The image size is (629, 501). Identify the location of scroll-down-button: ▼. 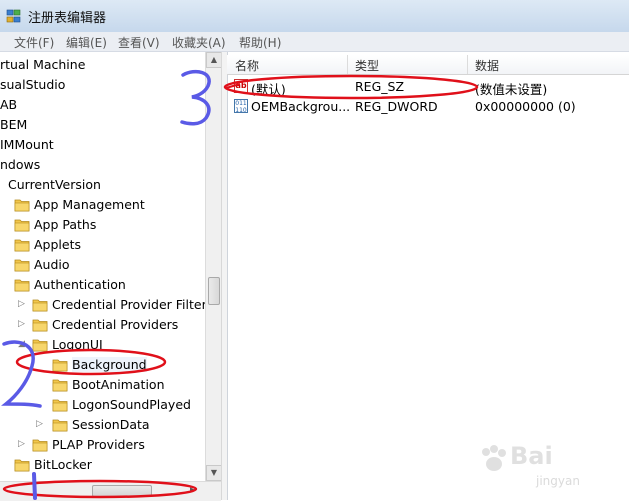
(214, 473).